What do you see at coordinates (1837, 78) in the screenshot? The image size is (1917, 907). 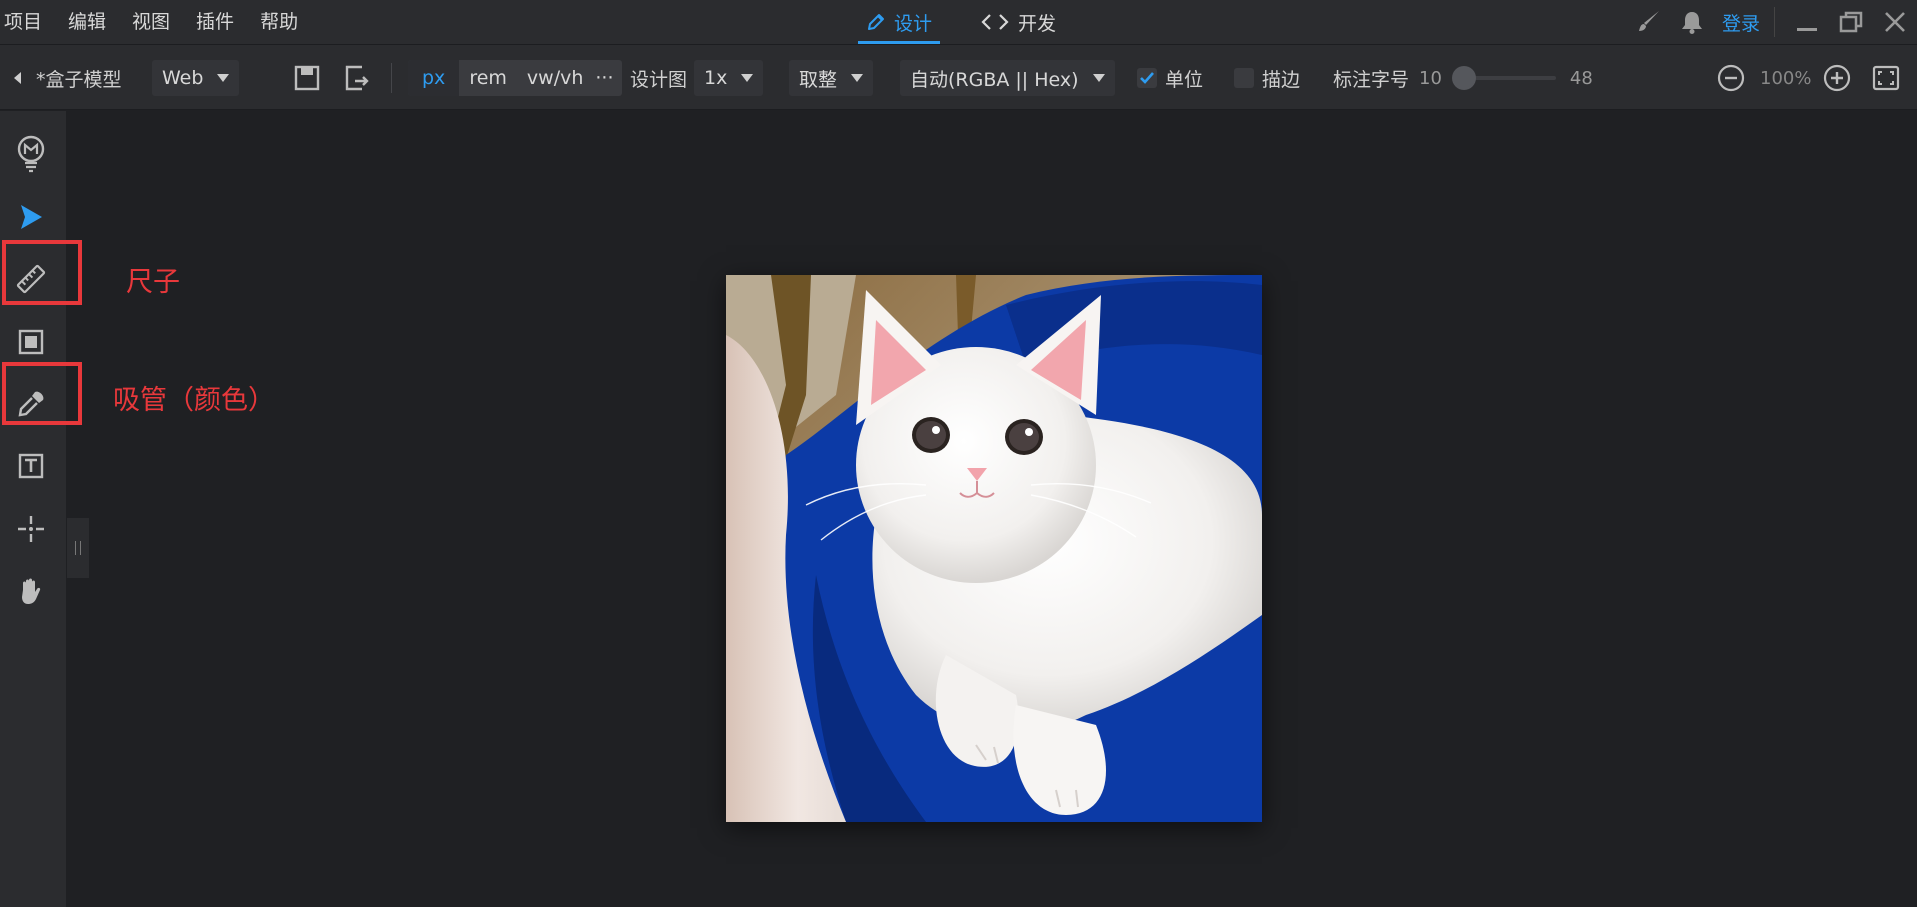 I see `zoom-in-icon` at bounding box center [1837, 78].